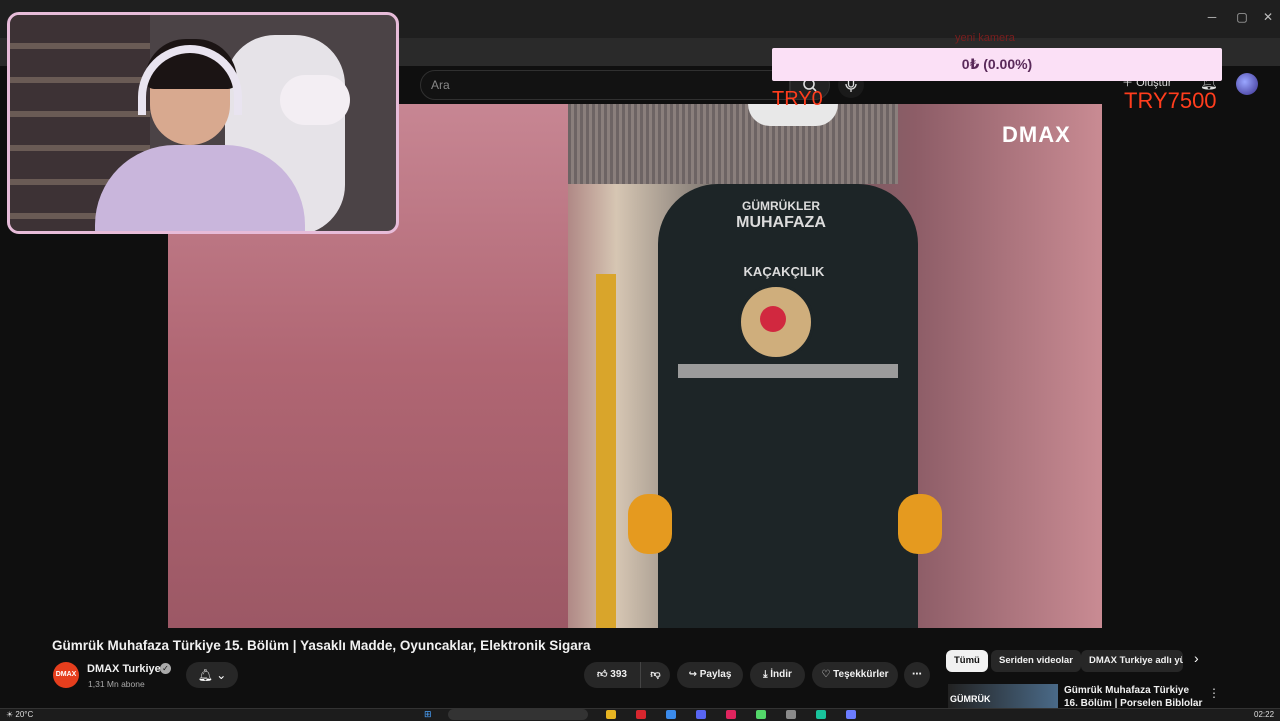  I want to click on thumbs-down-icon: 👎︎, so click(655, 674).